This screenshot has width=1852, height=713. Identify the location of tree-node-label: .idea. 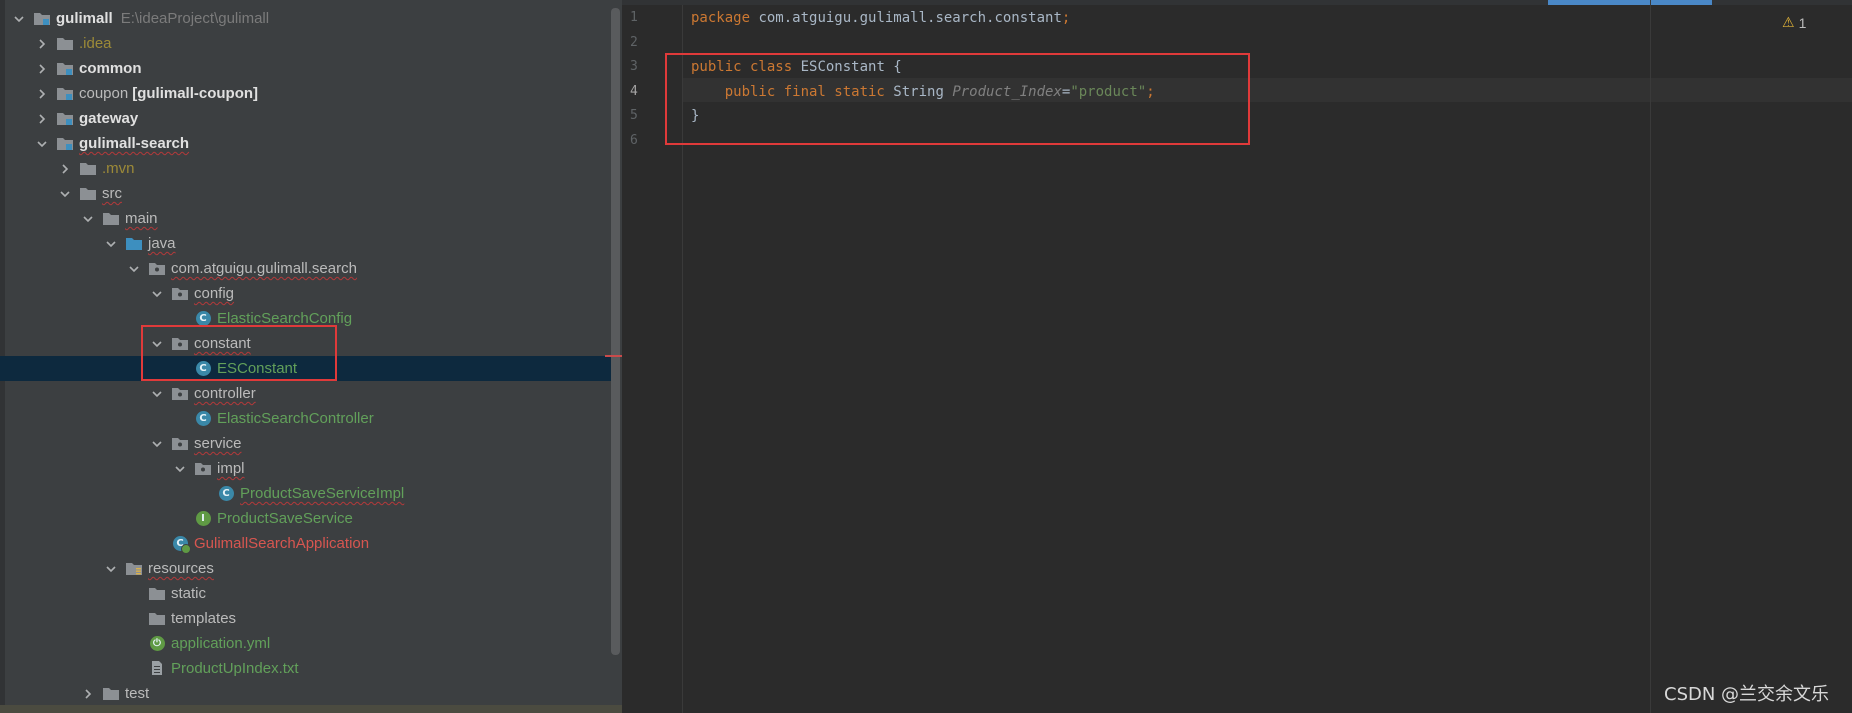
(95, 43).